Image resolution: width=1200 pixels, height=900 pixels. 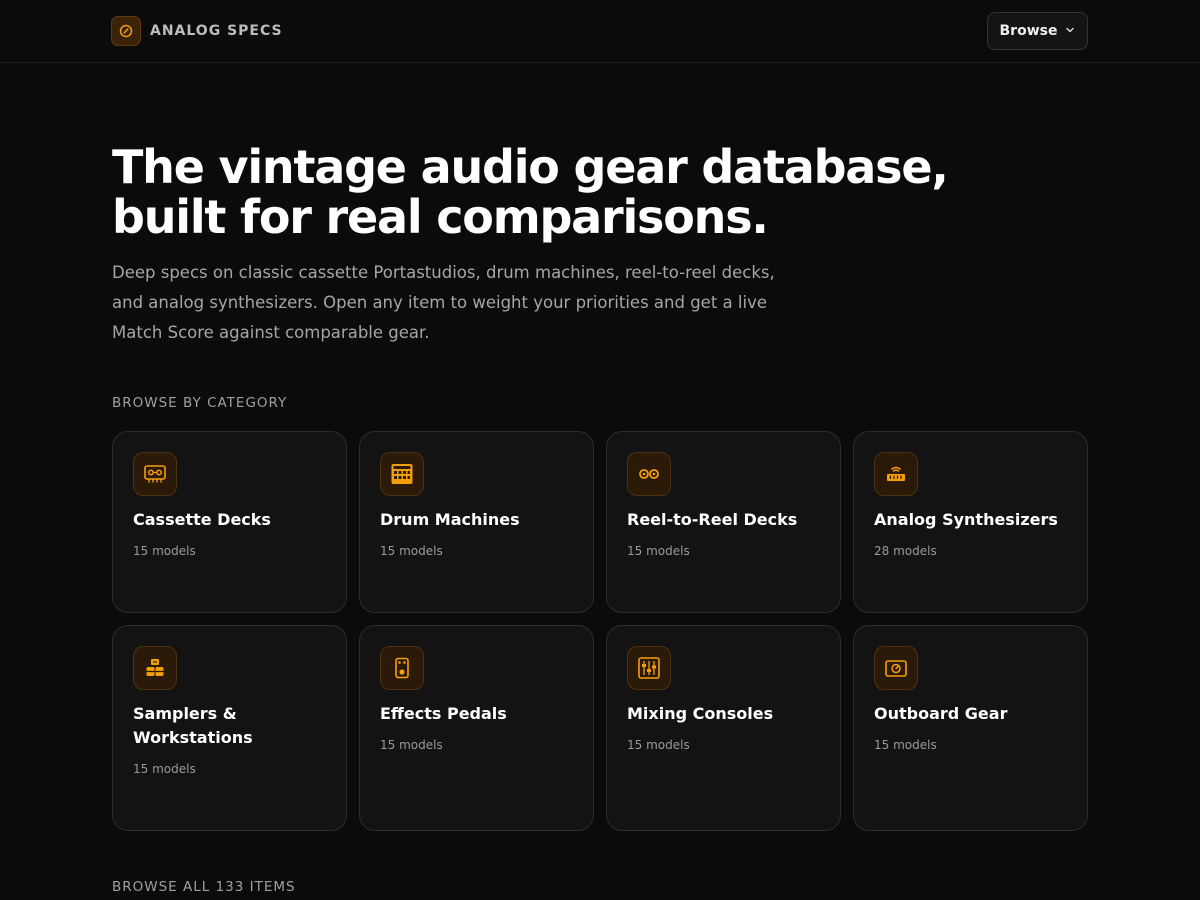 What do you see at coordinates (712, 519) in the screenshot?
I see `category-name: Reel-to-Reel Decks` at bounding box center [712, 519].